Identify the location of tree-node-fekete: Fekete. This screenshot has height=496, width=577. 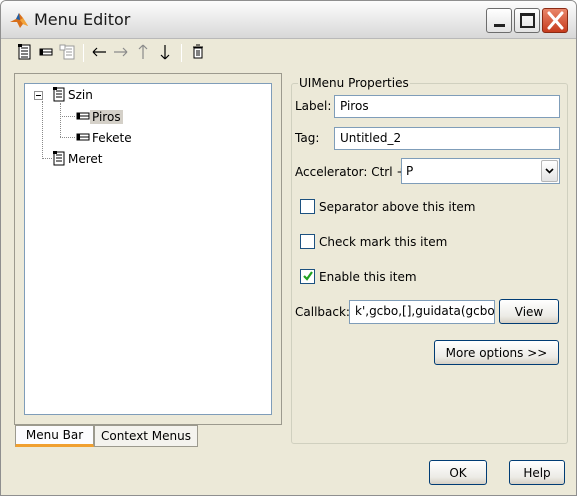
(105, 138).